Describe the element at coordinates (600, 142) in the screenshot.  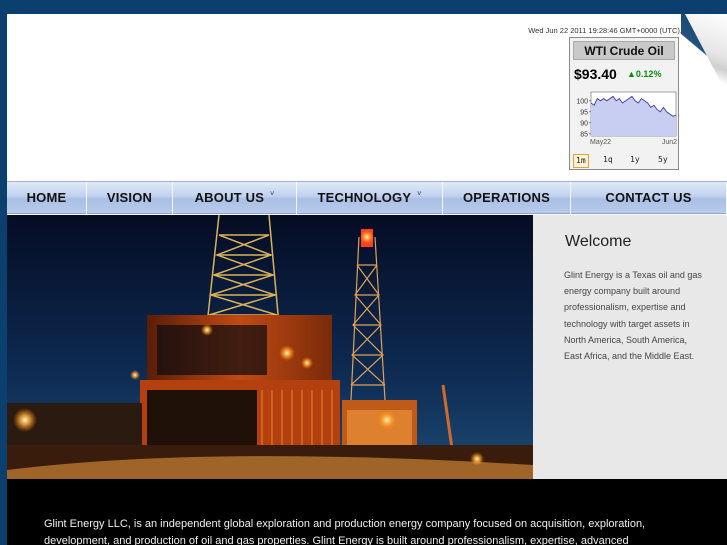
I see `x-tick-label: May22` at that location.